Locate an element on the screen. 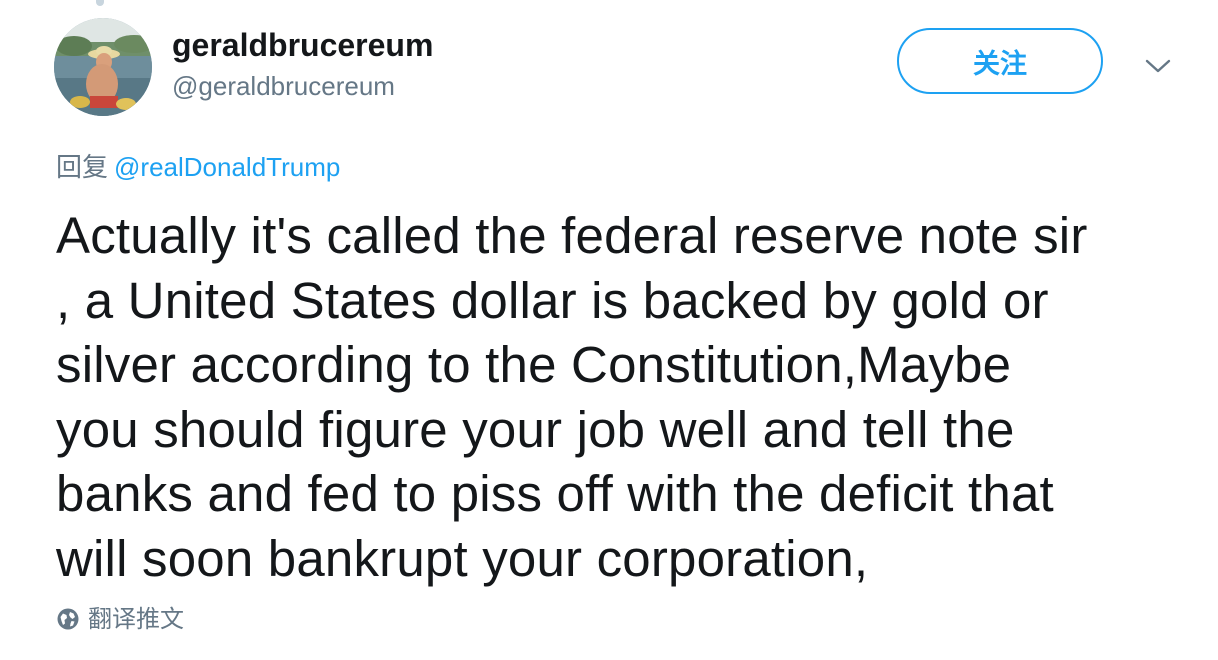  user-handle: @geraldbrucereum is located at coordinates (283, 86).